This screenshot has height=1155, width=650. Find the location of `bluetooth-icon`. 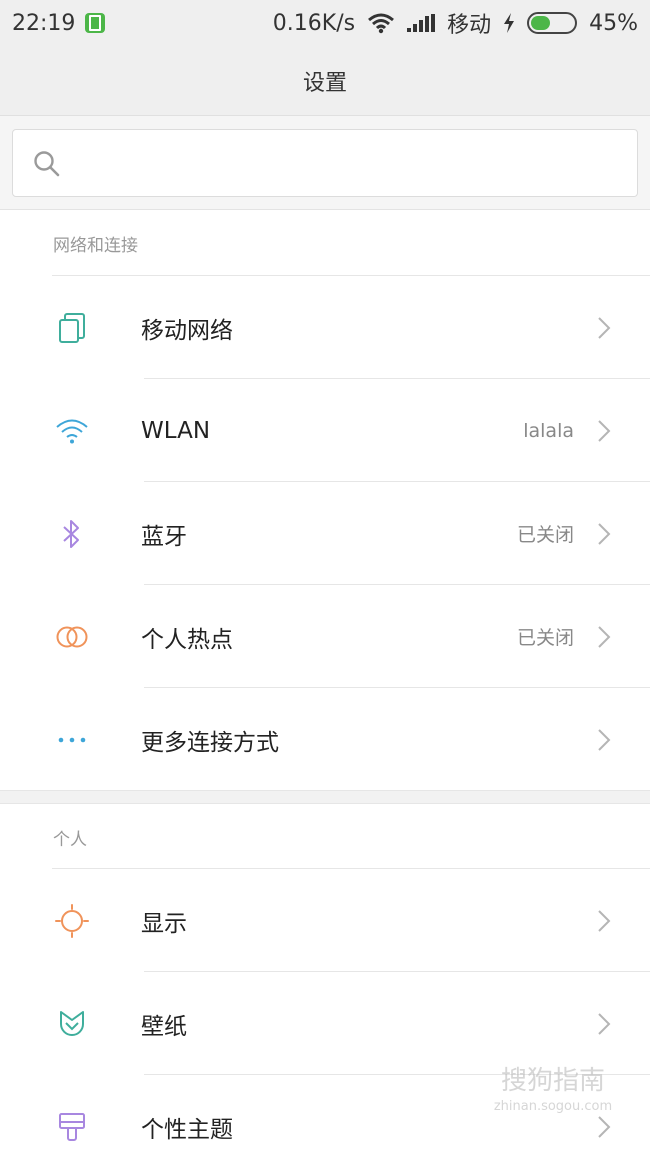

bluetooth-icon is located at coordinates (72, 534).